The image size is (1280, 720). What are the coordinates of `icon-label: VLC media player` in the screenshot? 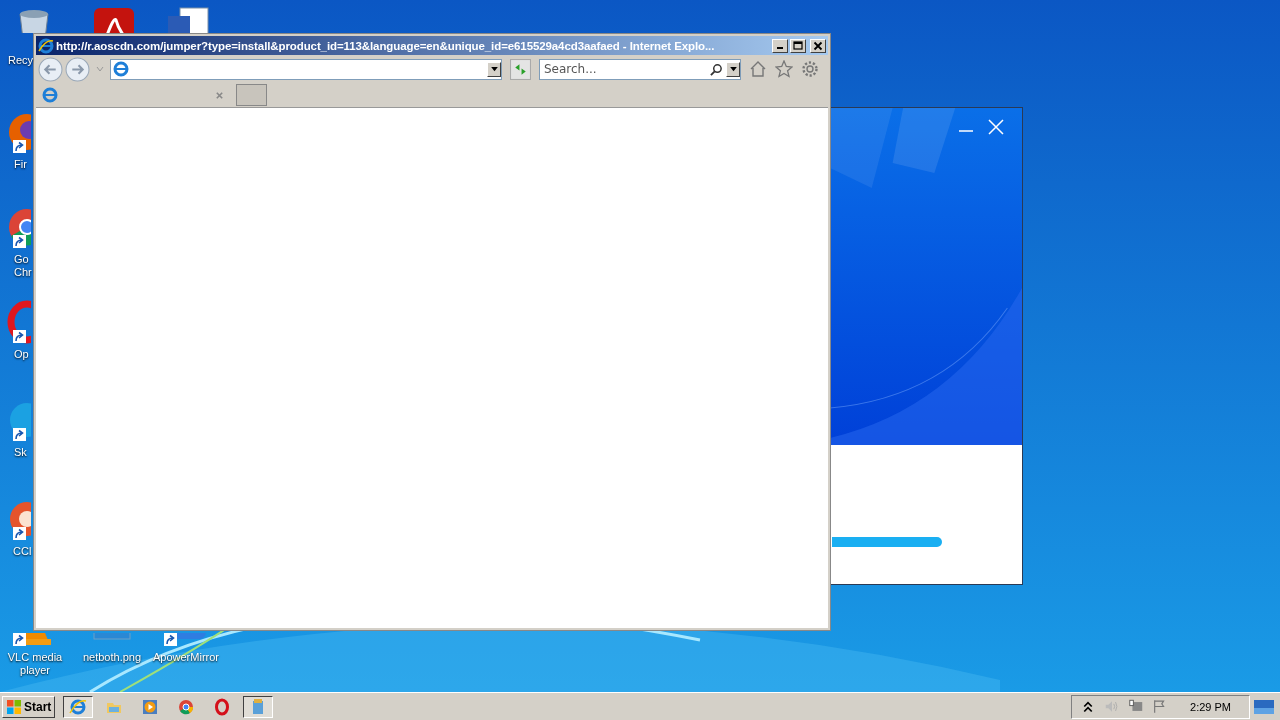 It's located at (35, 664).